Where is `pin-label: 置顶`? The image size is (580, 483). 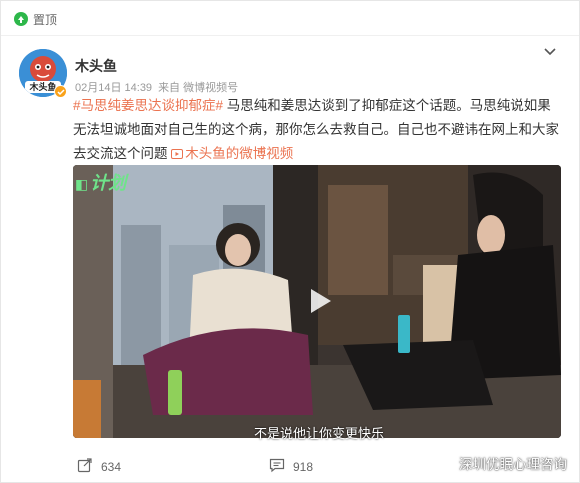 pin-label: 置顶 is located at coordinates (45, 19).